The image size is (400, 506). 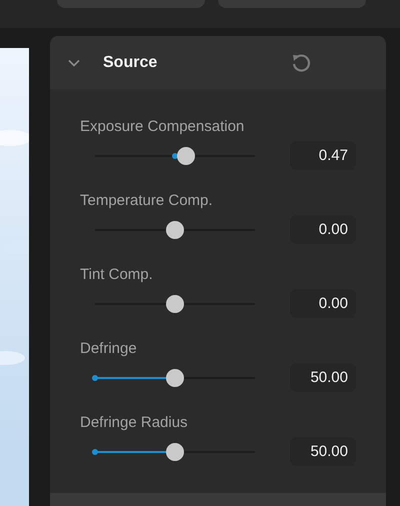 What do you see at coordinates (134, 422) in the screenshot?
I see `setting-label: Defringe Radius` at bounding box center [134, 422].